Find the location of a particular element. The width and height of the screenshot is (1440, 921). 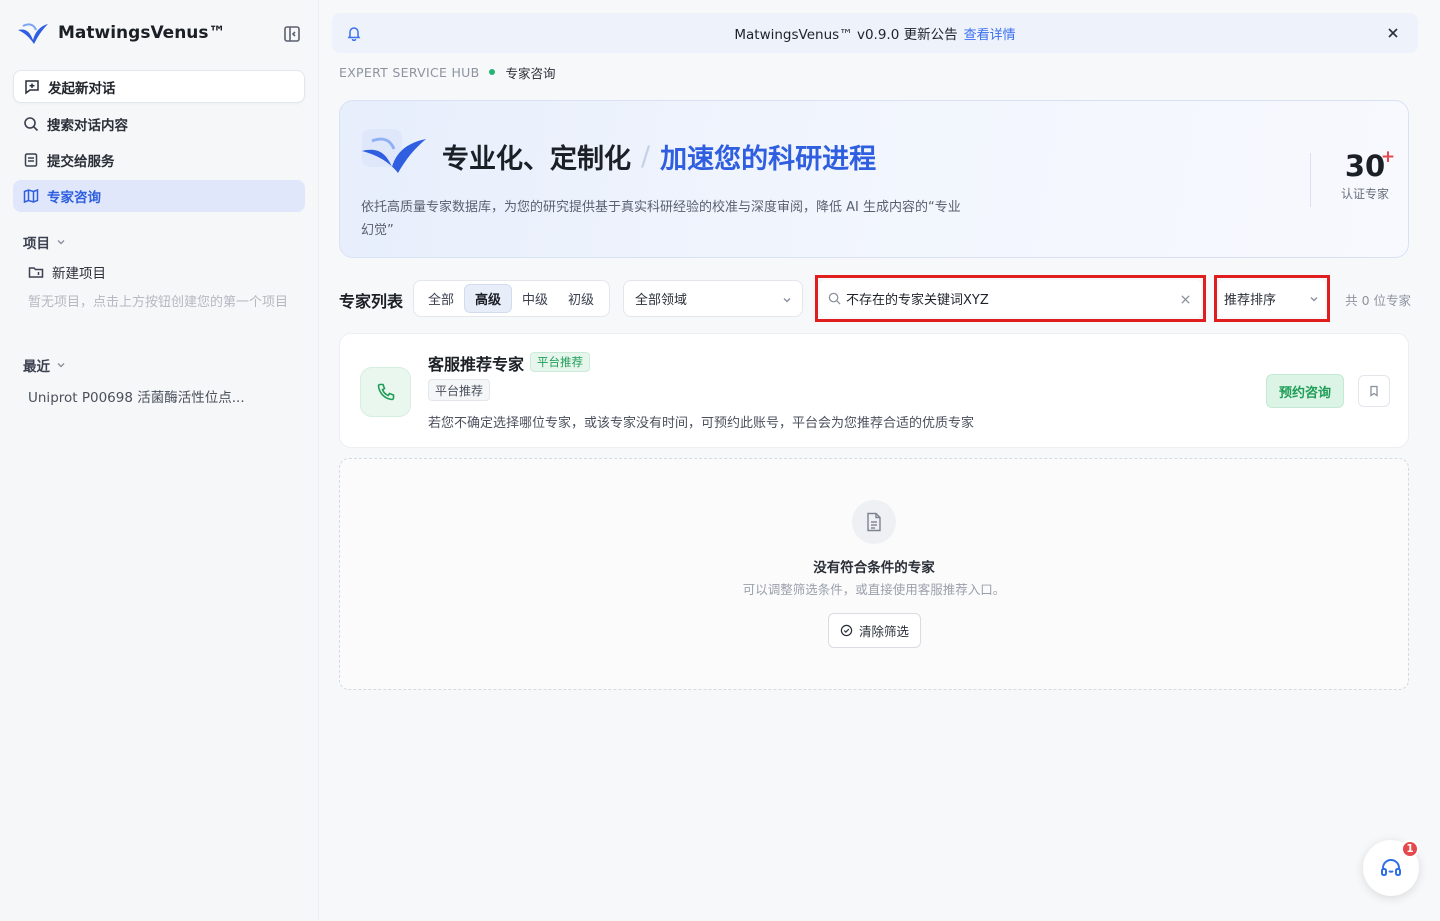

level-senior: 高级 is located at coordinates (488, 298).